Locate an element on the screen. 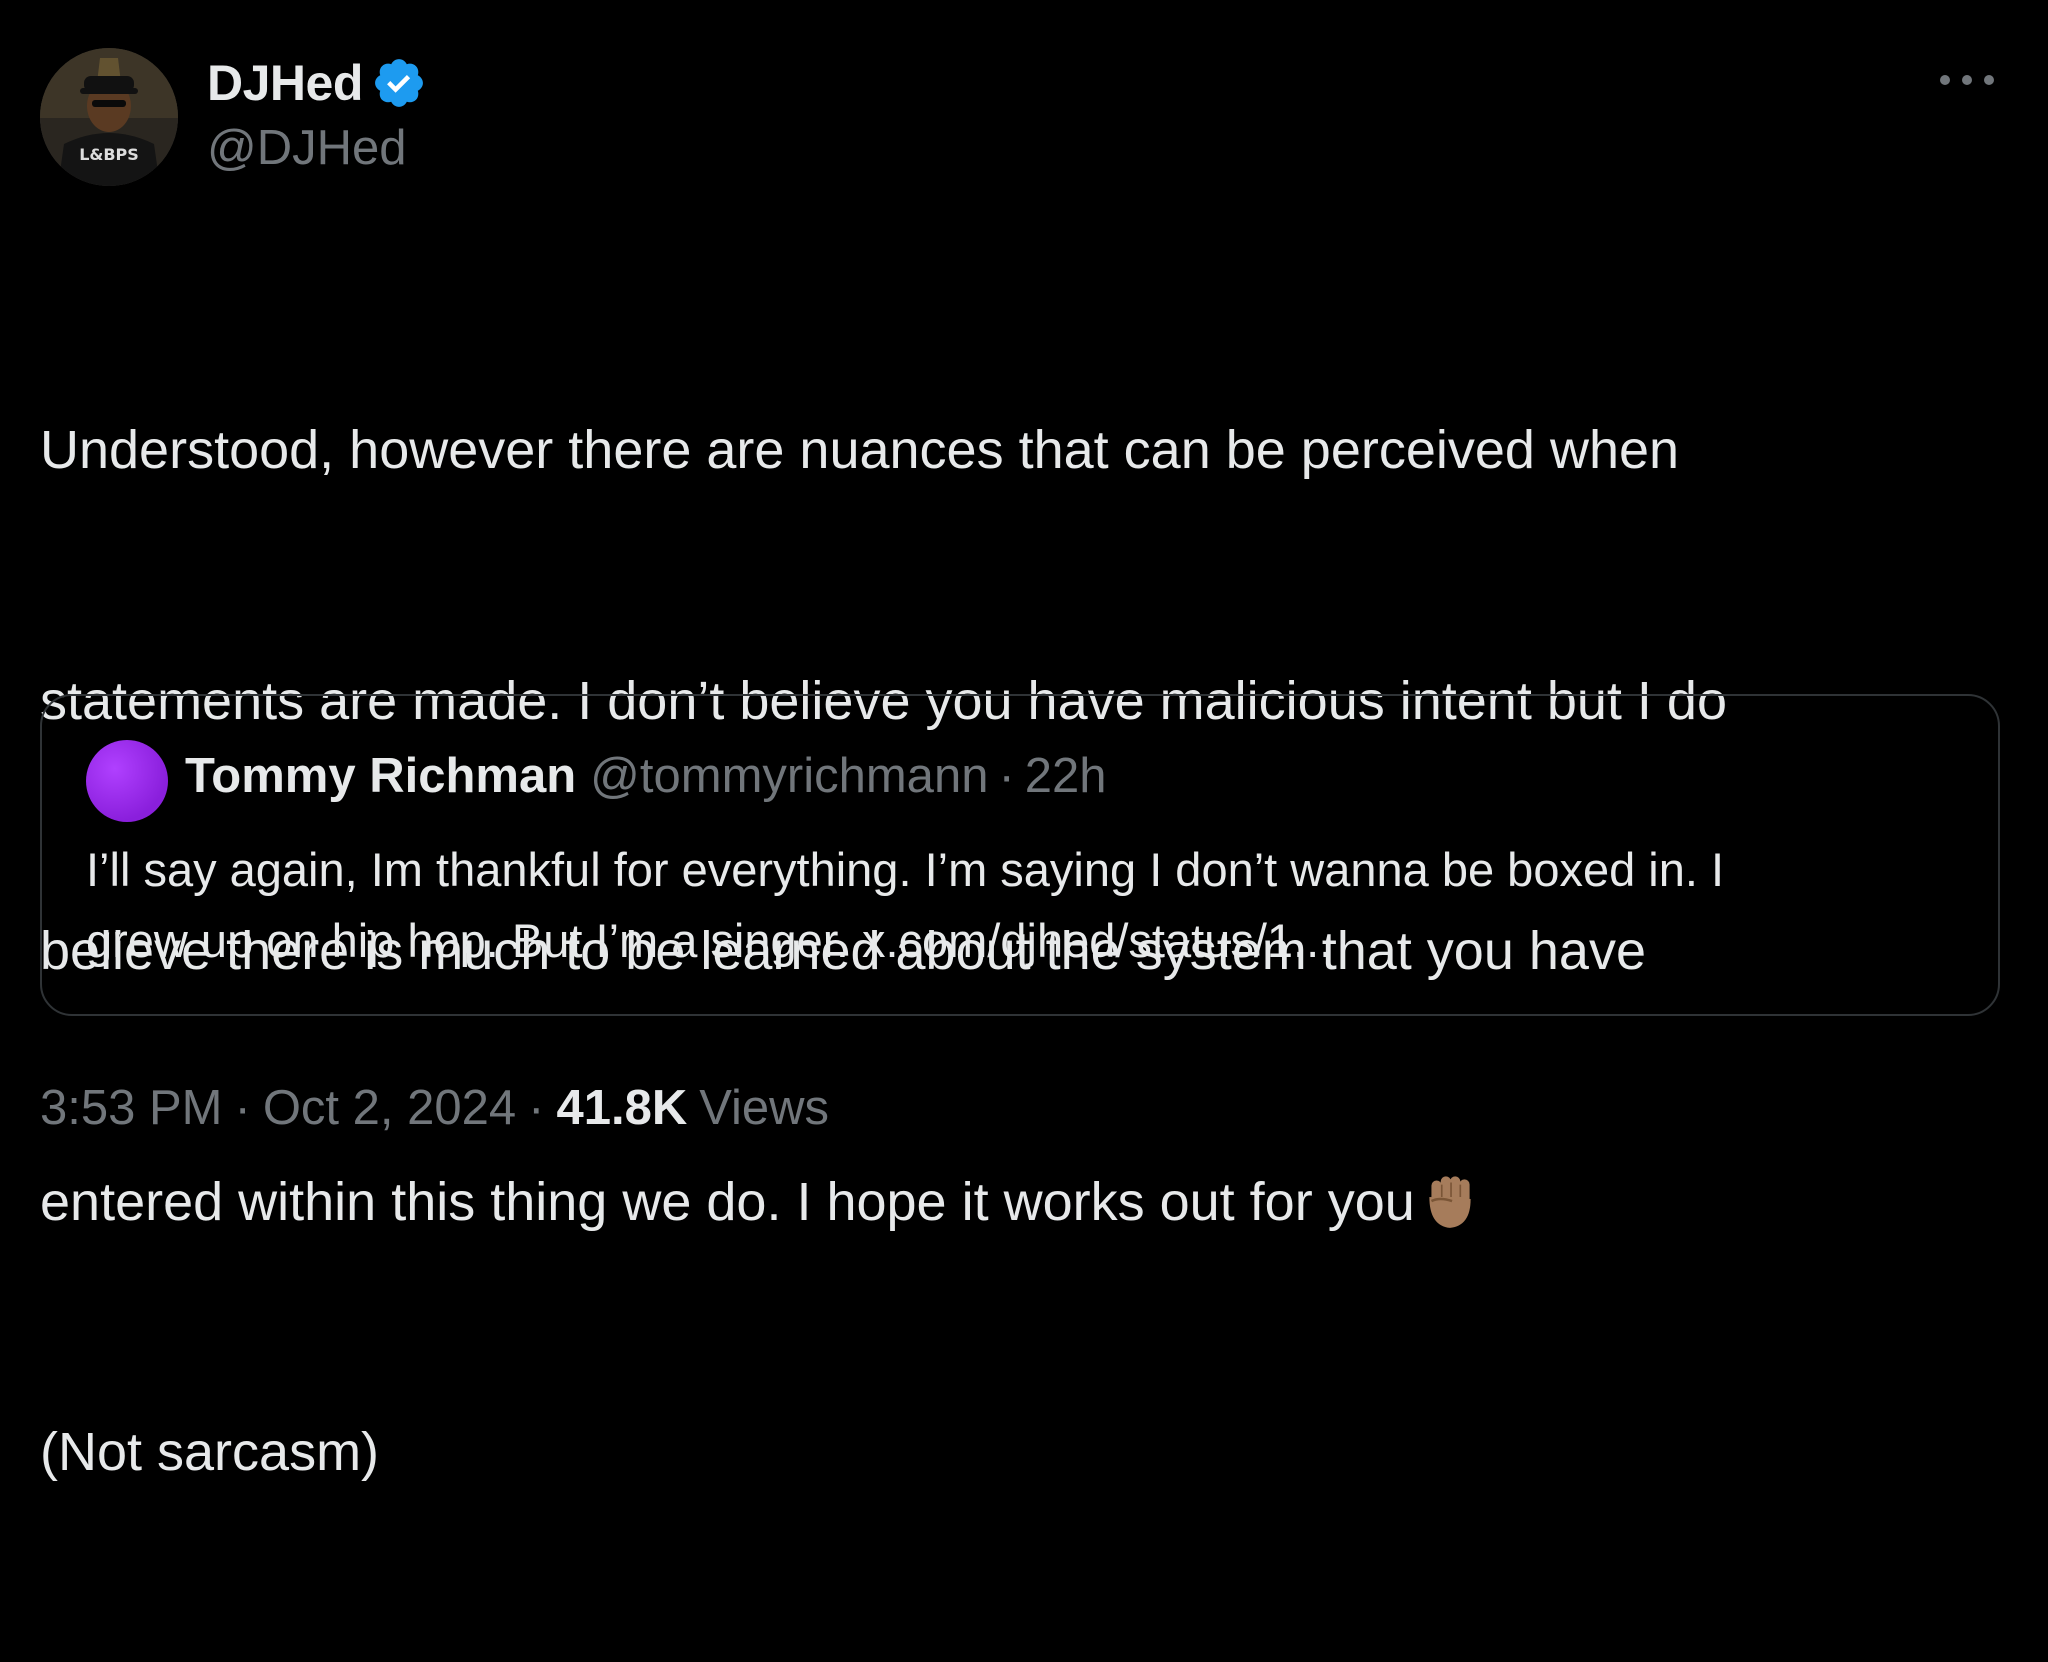 This screenshot has height=1662, width=2048. svg-text: L&BPS is located at coordinates (109, 154).